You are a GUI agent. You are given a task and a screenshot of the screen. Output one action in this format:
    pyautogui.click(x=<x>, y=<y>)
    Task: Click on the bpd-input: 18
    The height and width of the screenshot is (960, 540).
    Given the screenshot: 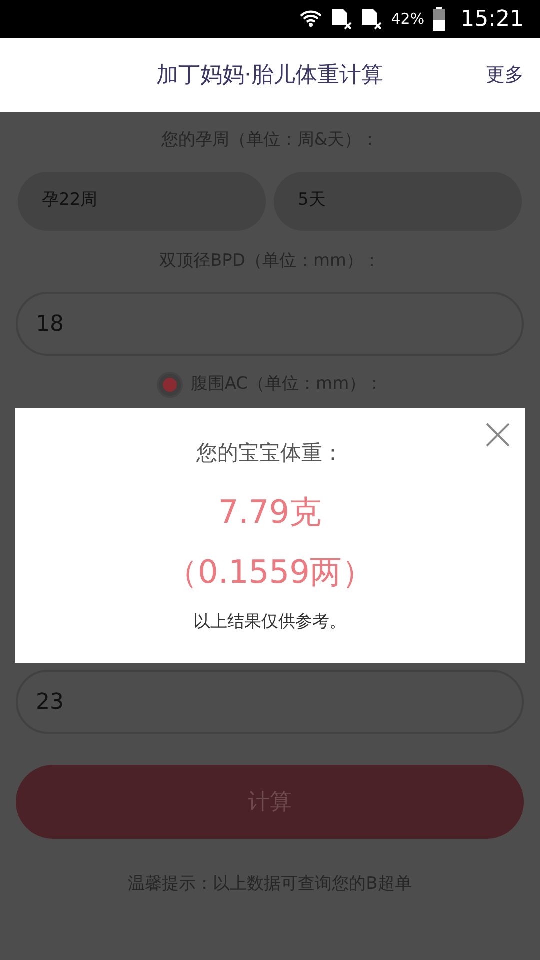 What is the action you would take?
    pyautogui.click(x=270, y=324)
    